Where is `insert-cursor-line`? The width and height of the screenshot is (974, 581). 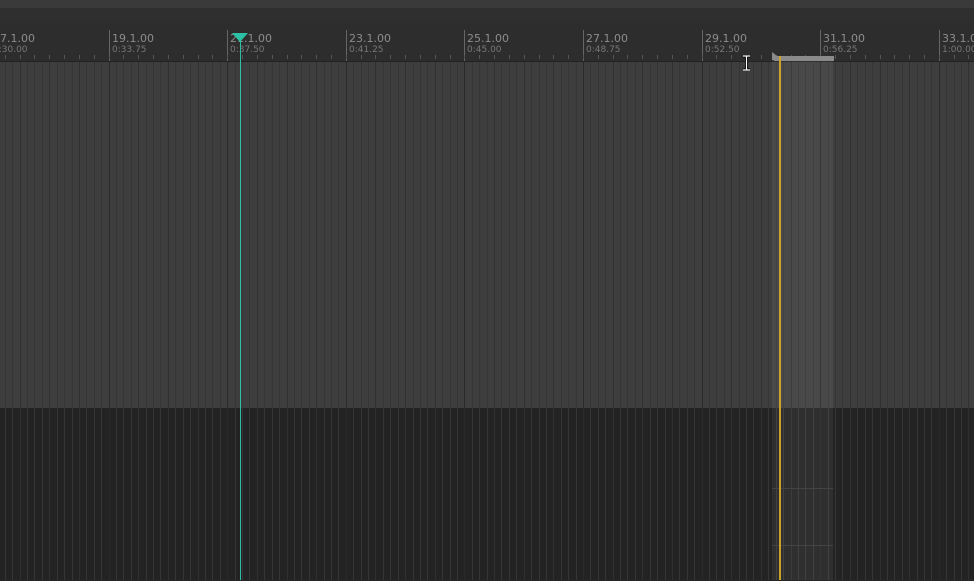 insert-cursor-line is located at coordinates (780, 318).